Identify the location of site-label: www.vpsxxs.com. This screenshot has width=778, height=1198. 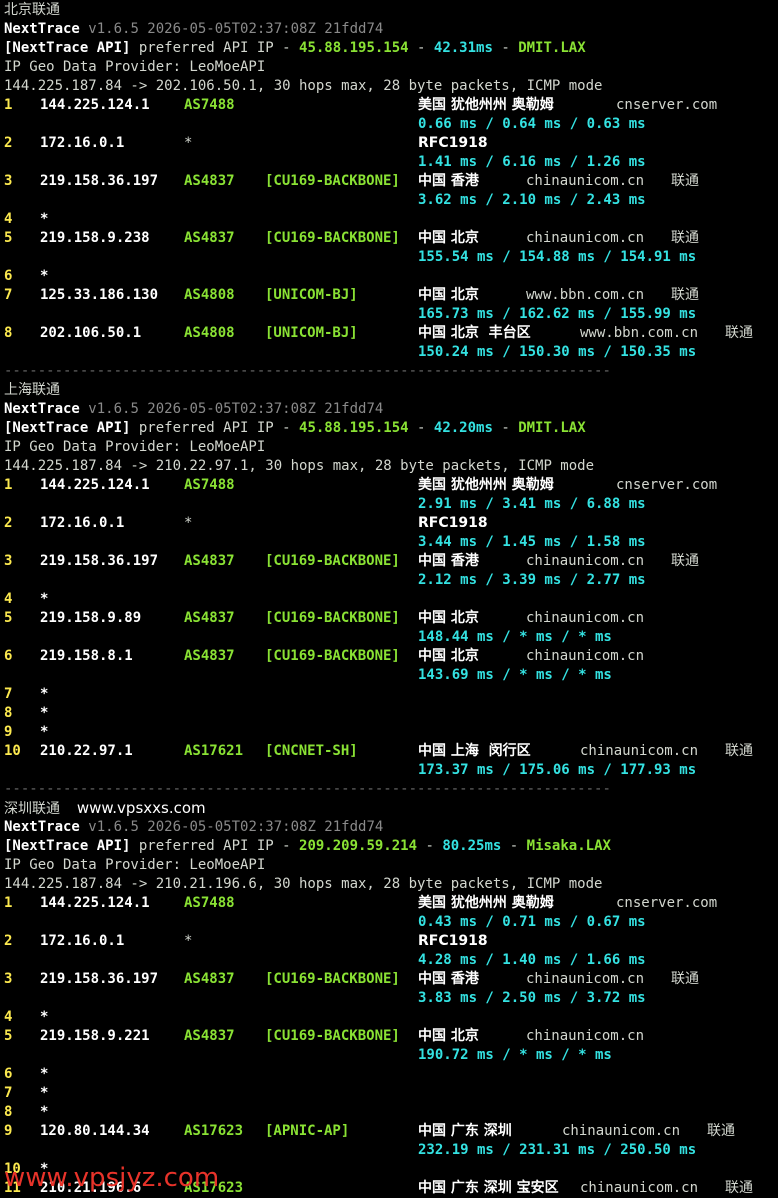
(141, 808).